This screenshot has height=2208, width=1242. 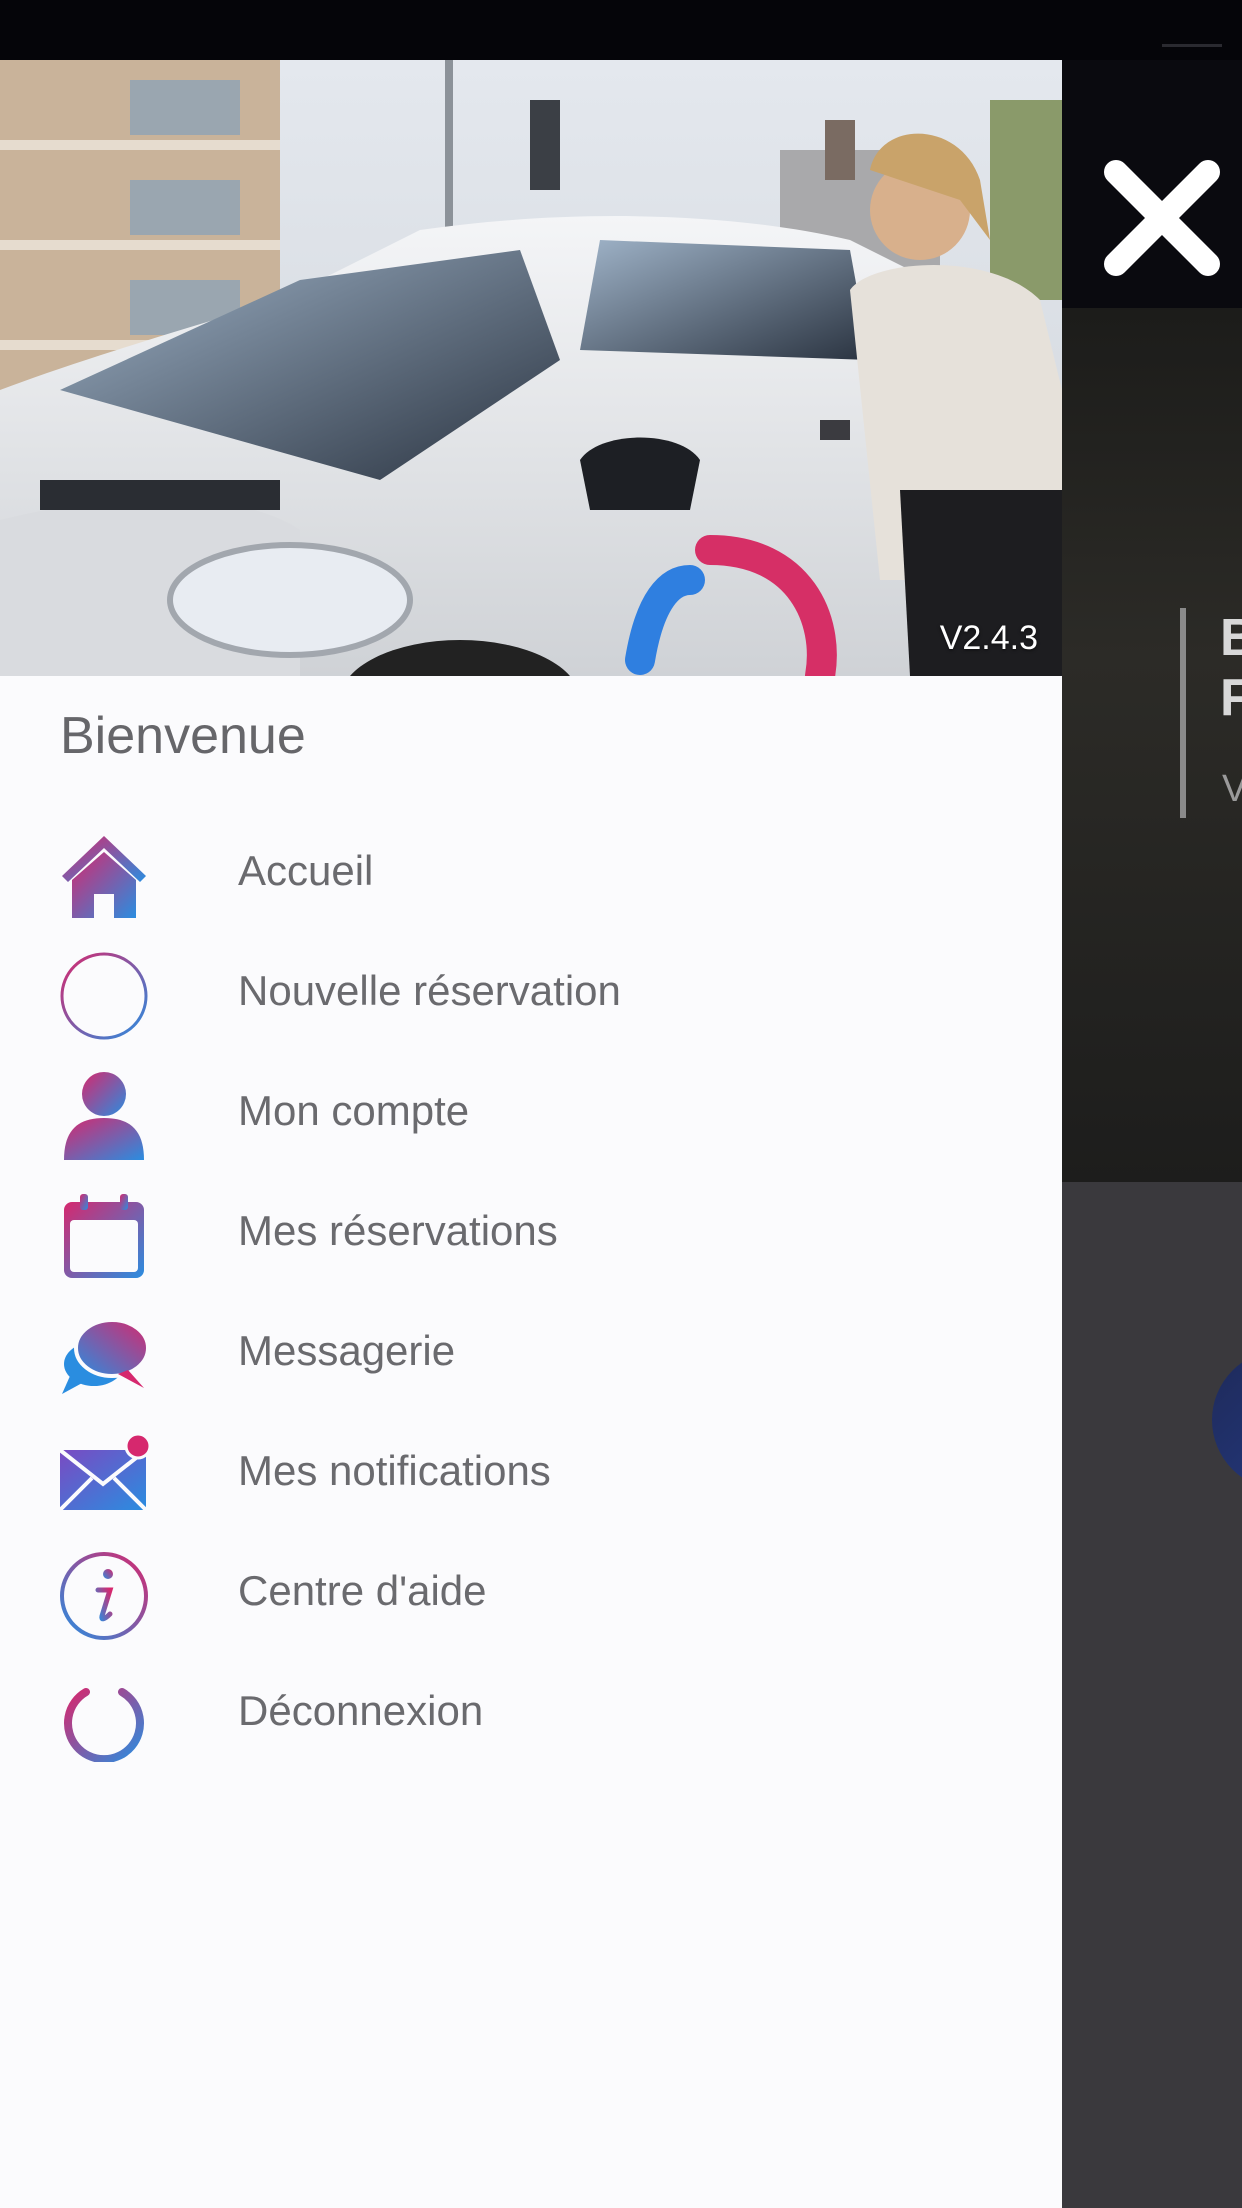 What do you see at coordinates (531, 1595) in the screenshot?
I see `menu-item-centre-aide: Centre d'aide` at bounding box center [531, 1595].